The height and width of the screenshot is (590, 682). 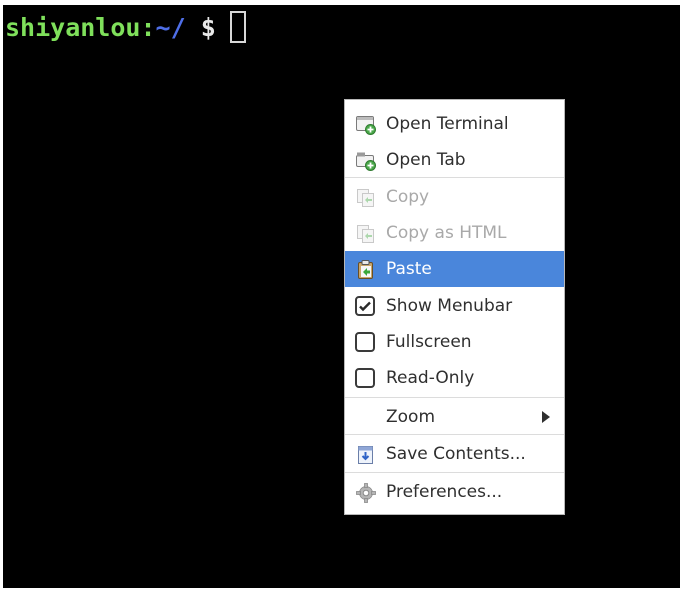 I want to click on menu-item-label: Zoom, so click(x=411, y=417).